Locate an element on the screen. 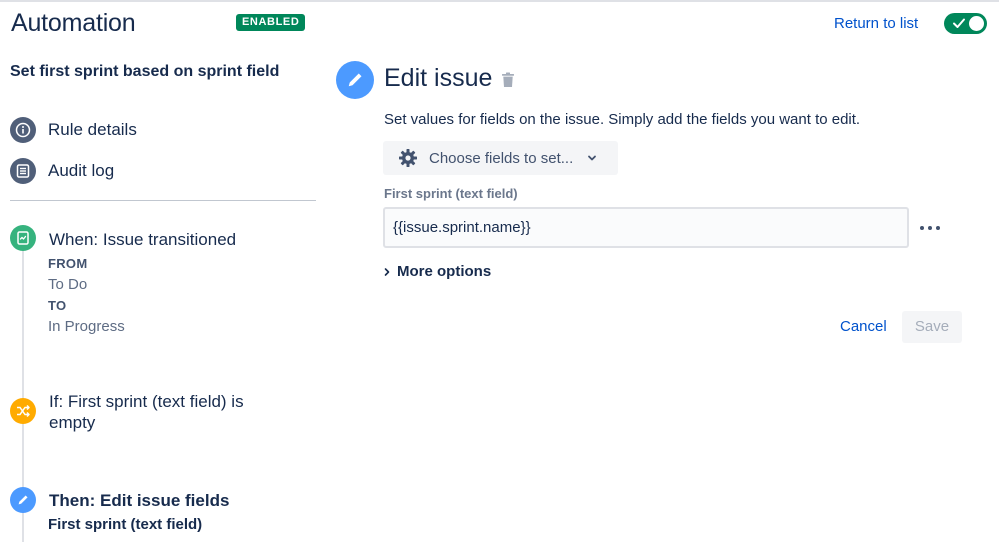 This screenshot has width=999, height=542. sidebar-item-label: Rule details is located at coordinates (92, 129).